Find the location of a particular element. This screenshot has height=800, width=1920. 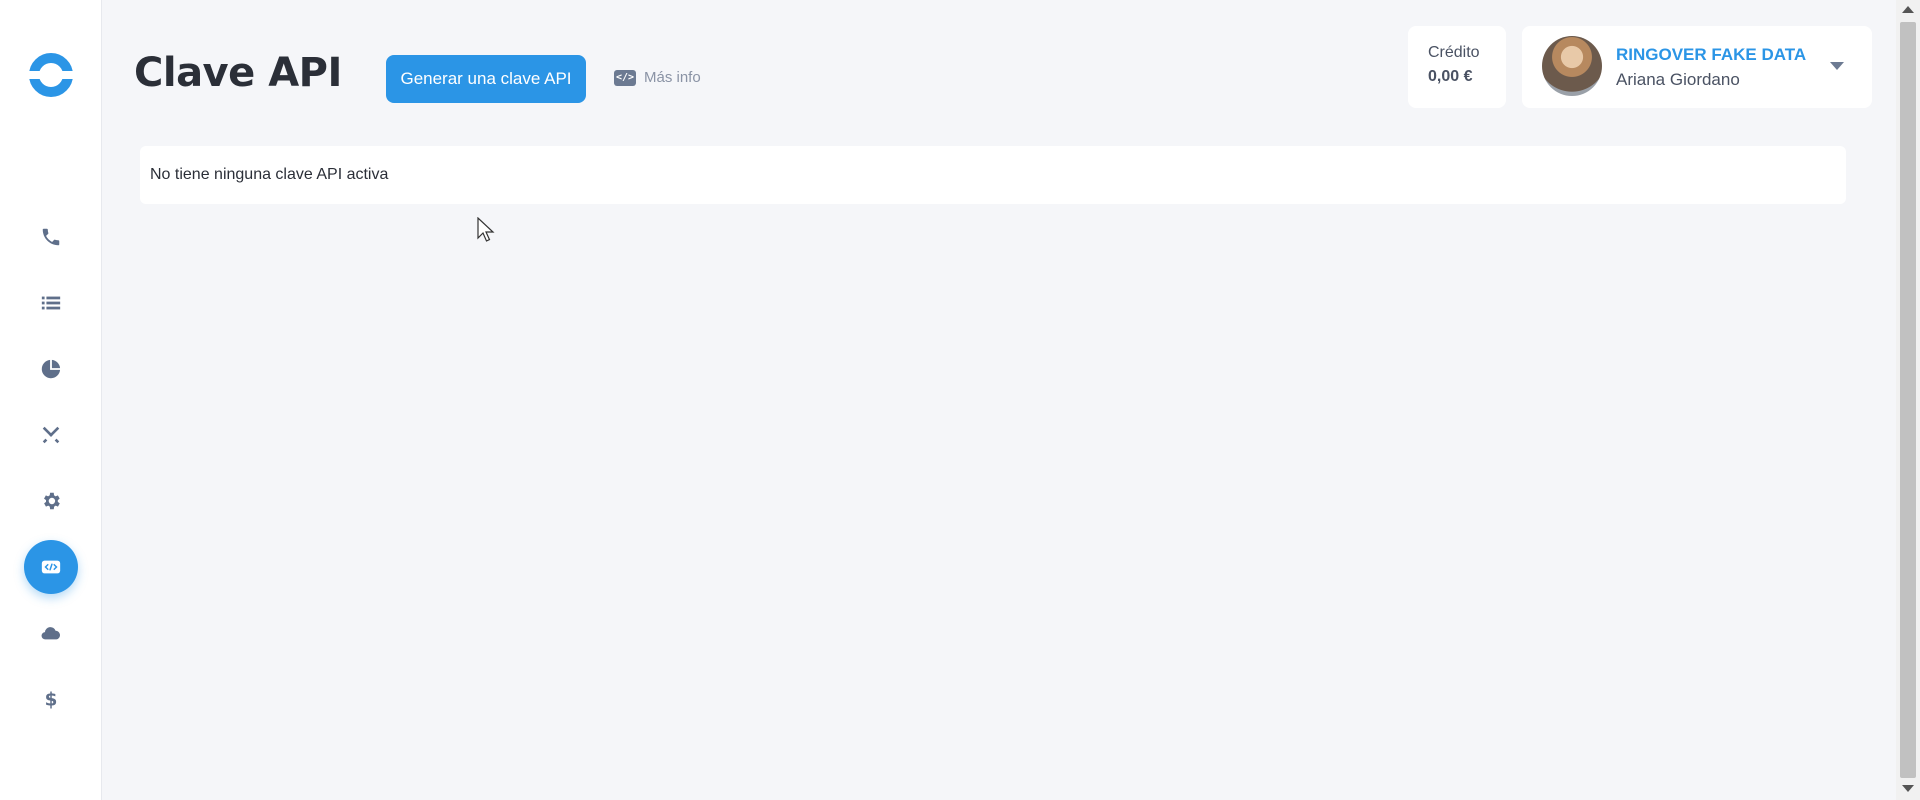

tools-icon is located at coordinates (51, 435).